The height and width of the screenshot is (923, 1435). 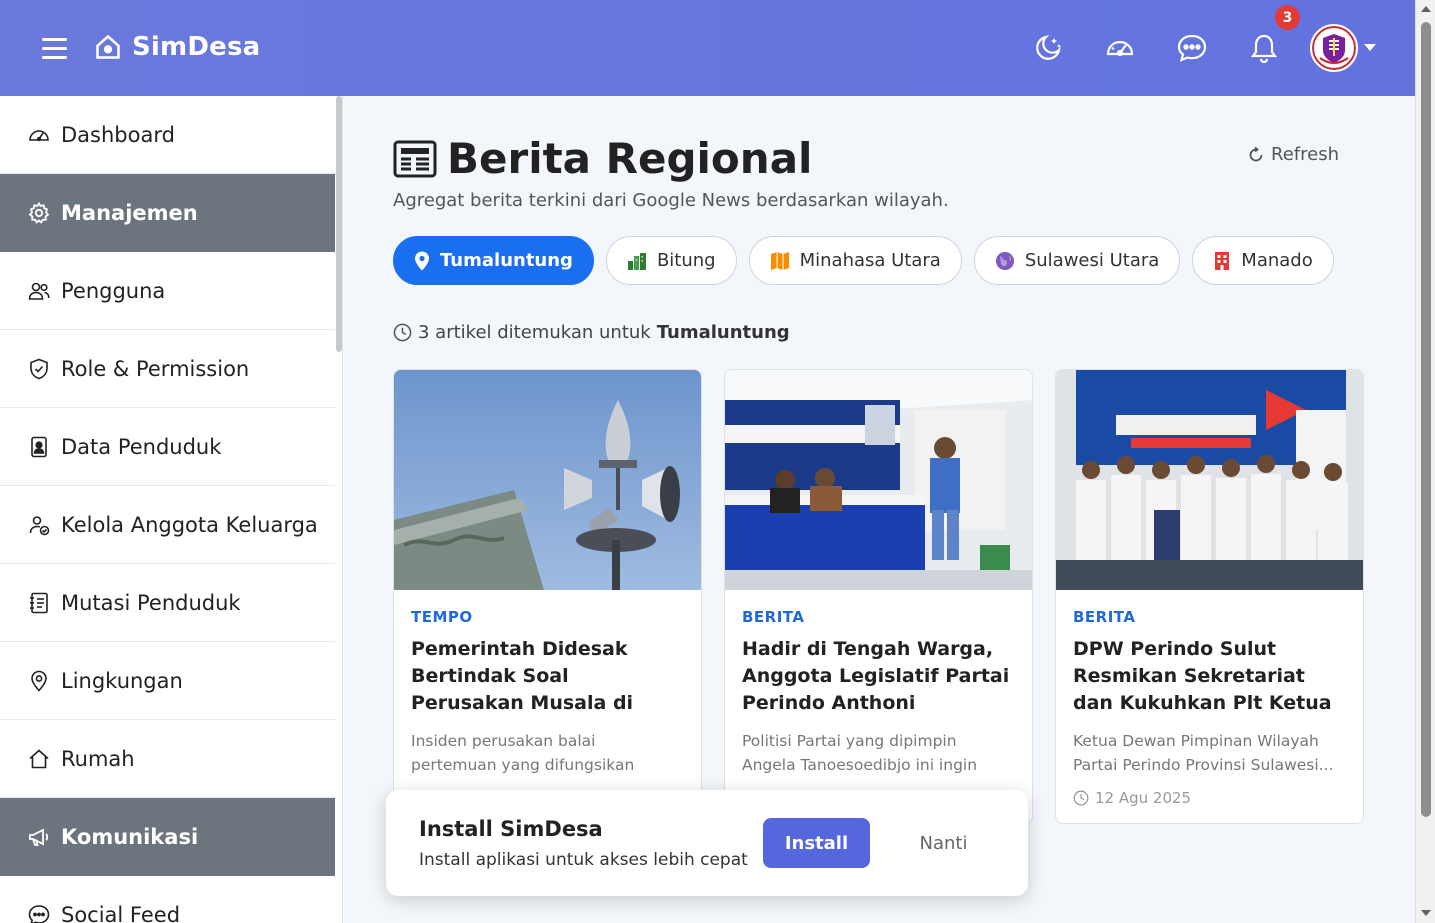 I want to click on sidebar-item-data-penduduk: Data Penduduk, so click(x=167, y=447).